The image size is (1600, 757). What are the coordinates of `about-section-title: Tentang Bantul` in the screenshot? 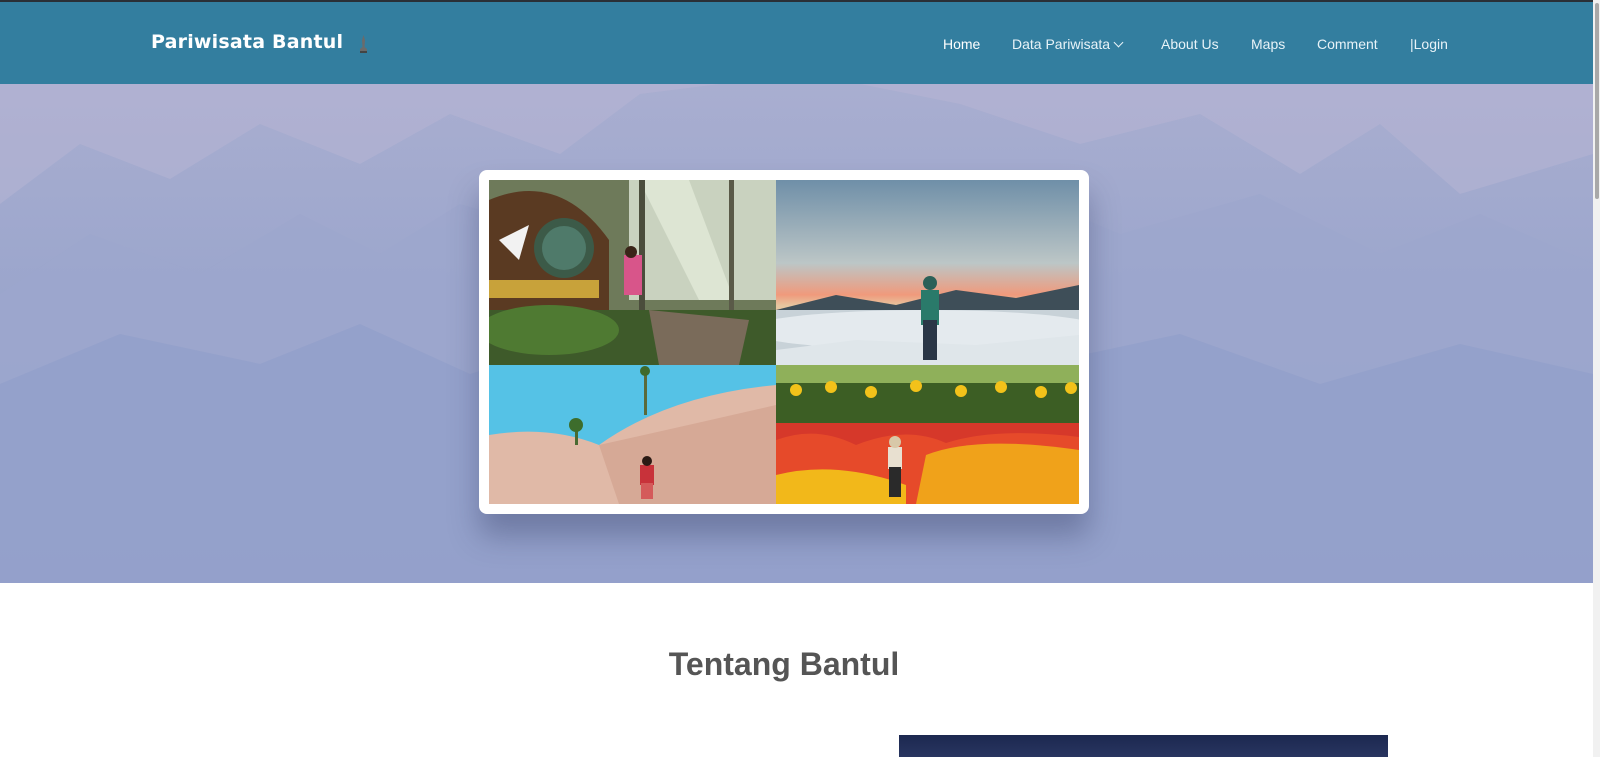 It's located at (784, 664).